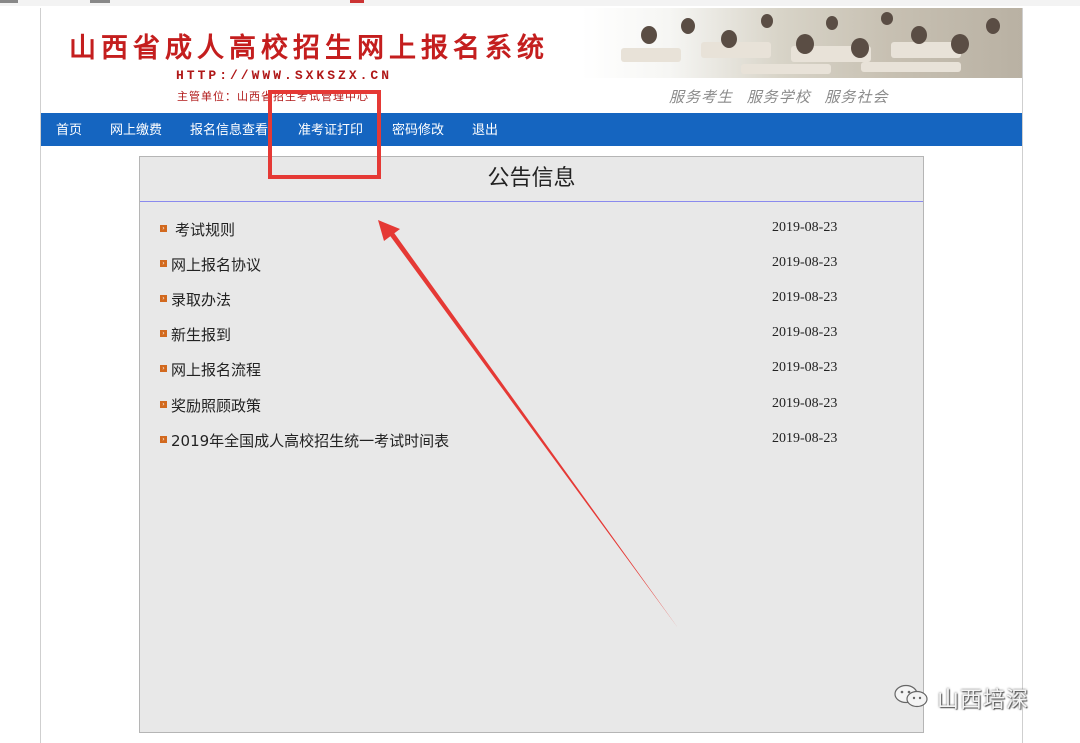  I want to click on nav-item-home: 首页, so click(69, 129).